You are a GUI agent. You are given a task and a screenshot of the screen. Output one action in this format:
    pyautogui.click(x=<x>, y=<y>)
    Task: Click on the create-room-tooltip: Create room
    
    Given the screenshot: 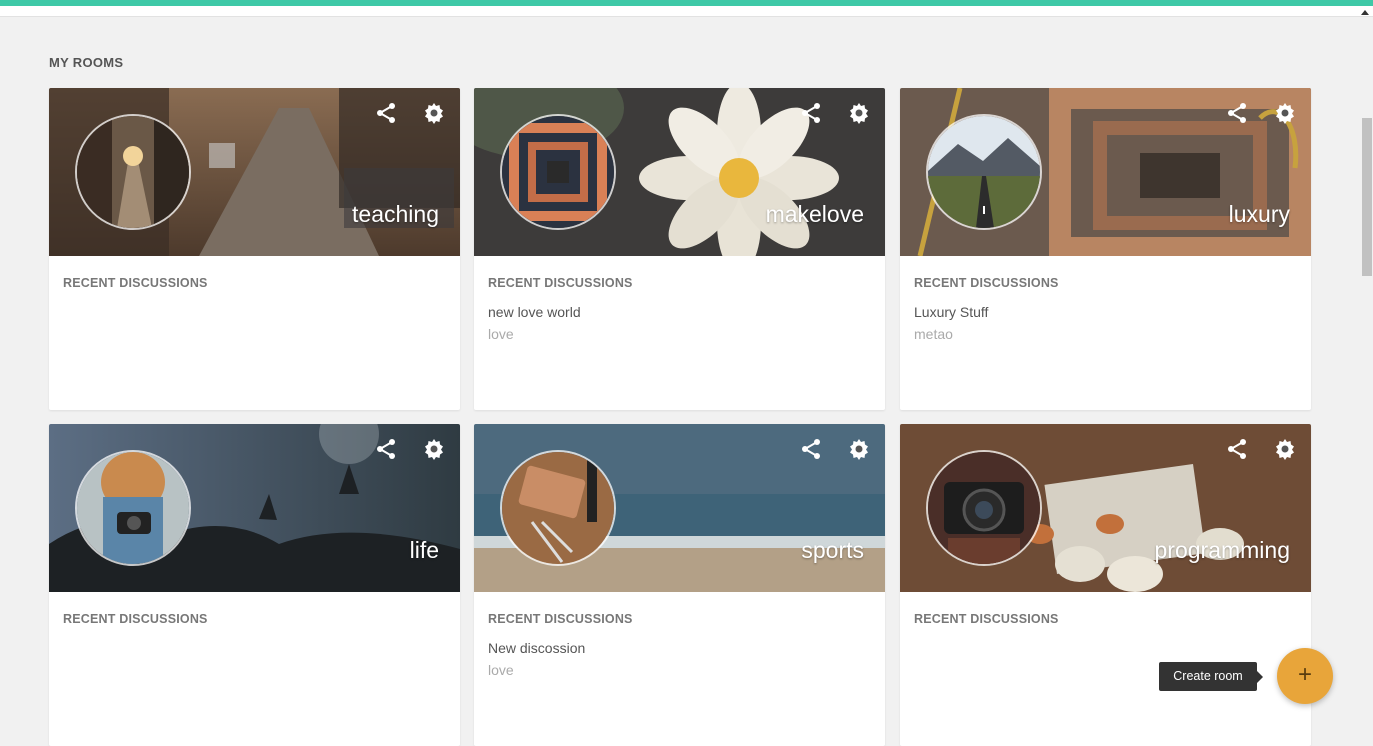 What is the action you would take?
    pyautogui.click(x=1211, y=676)
    